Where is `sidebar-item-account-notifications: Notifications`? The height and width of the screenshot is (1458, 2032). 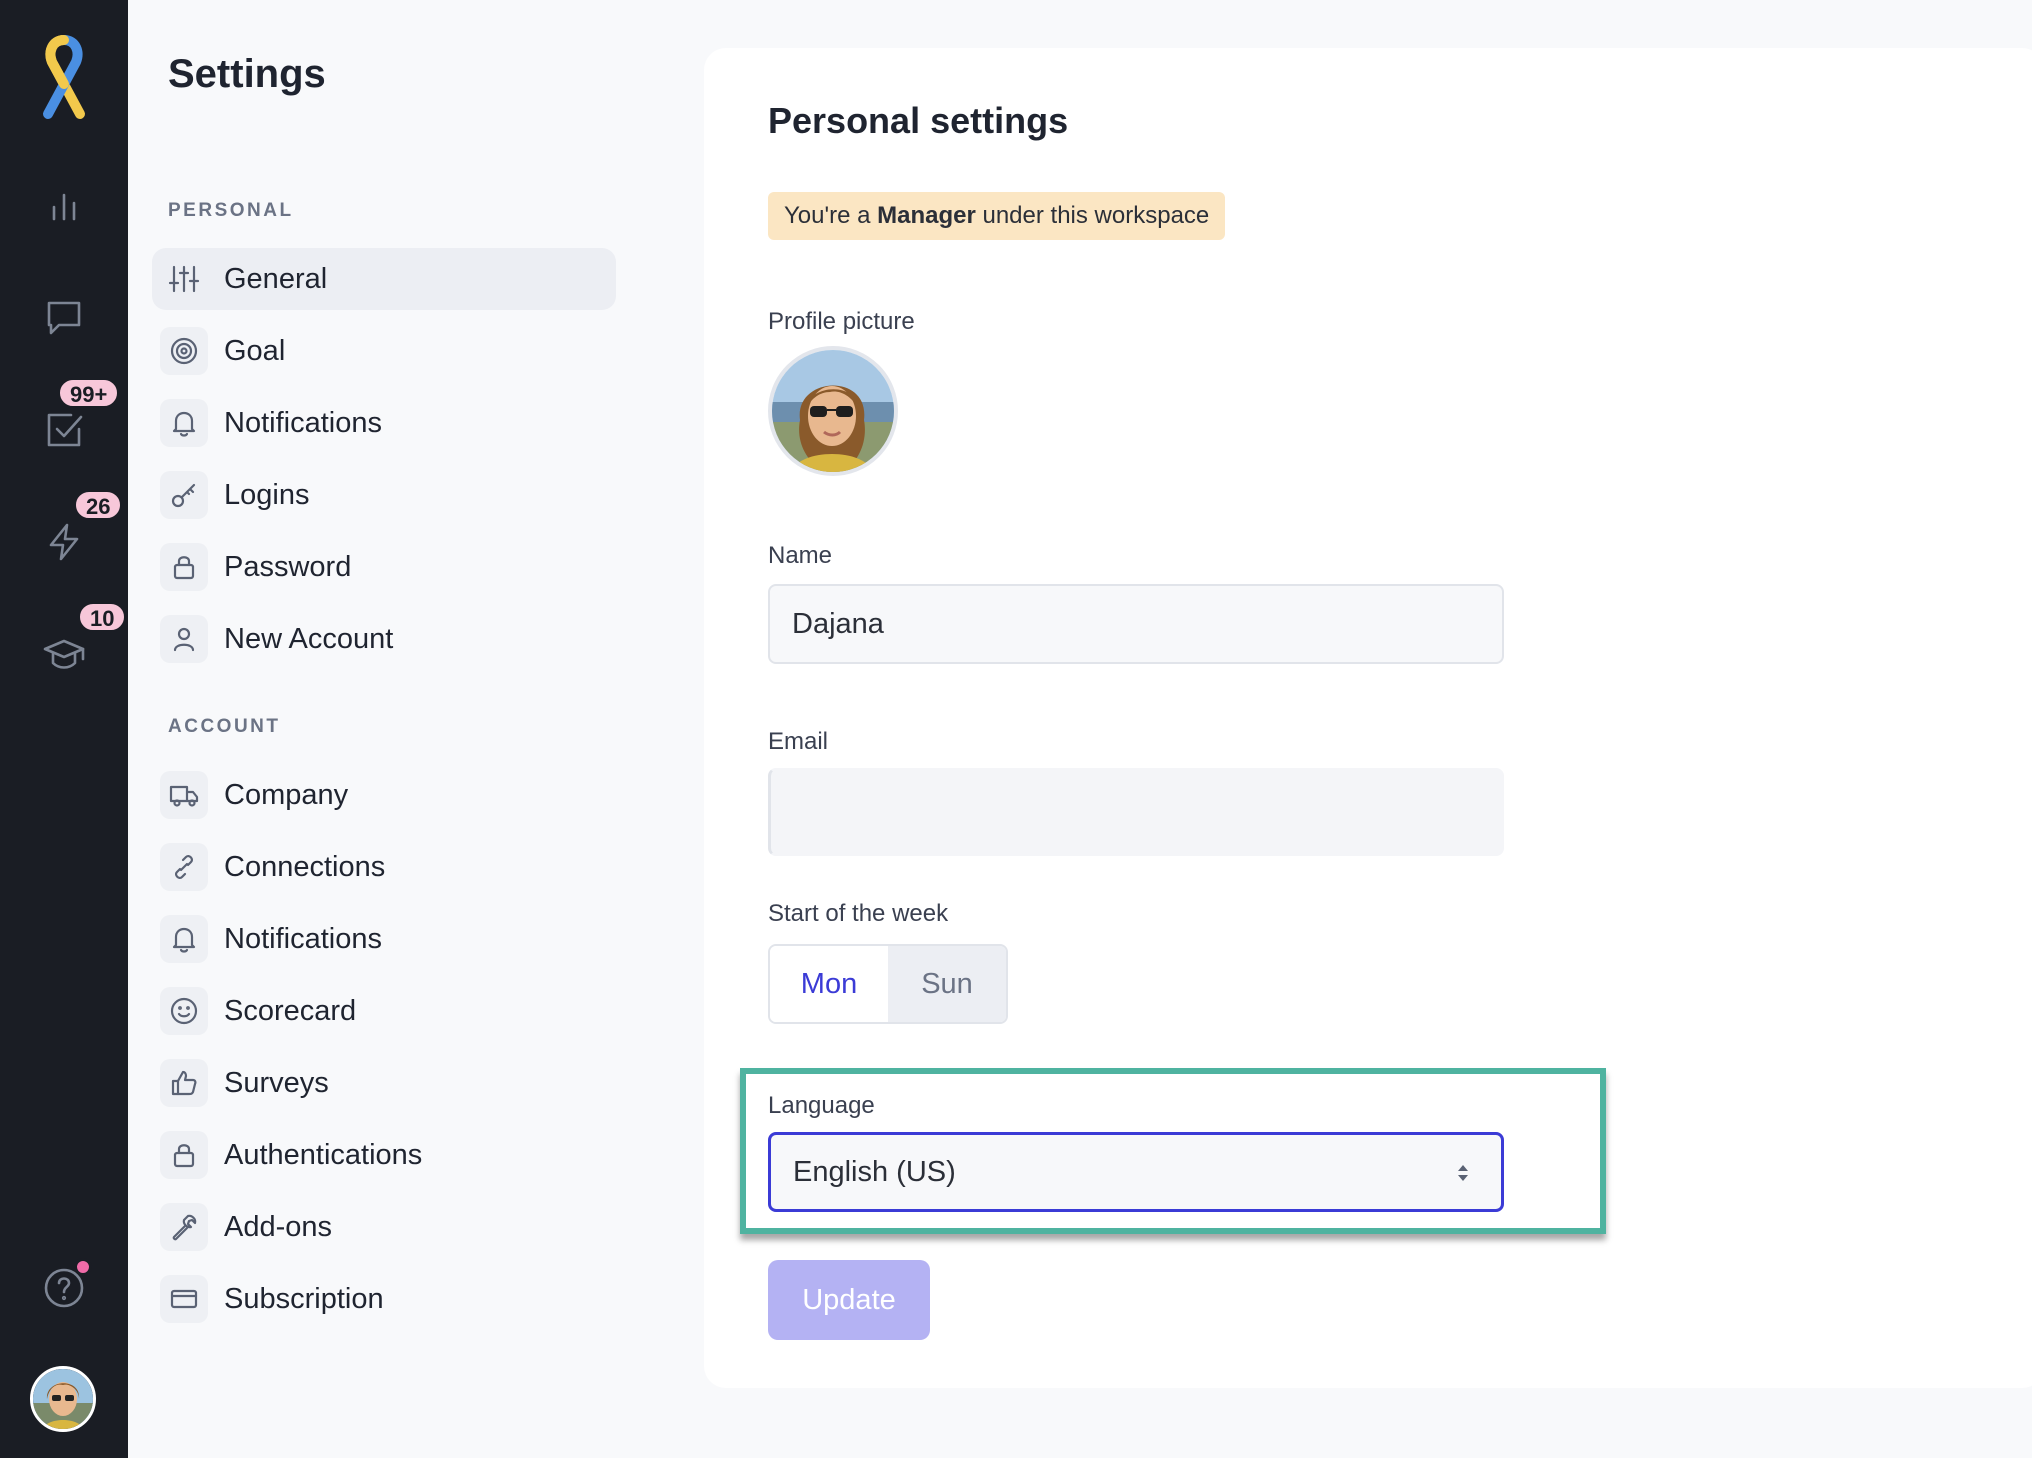 sidebar-item-account-notifications: Notifications is located at coordinates (384, 939).